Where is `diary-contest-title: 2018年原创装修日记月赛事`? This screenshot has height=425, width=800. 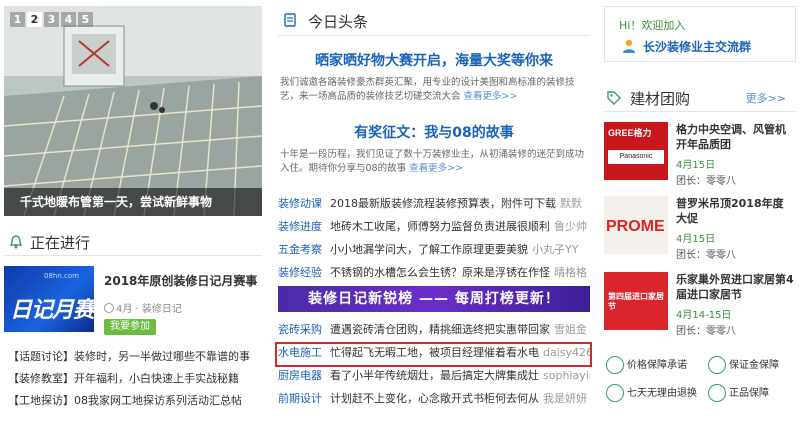 diary-contest-title: 2018年原创装修日记月赛事 is located at coordinates (180, 280).